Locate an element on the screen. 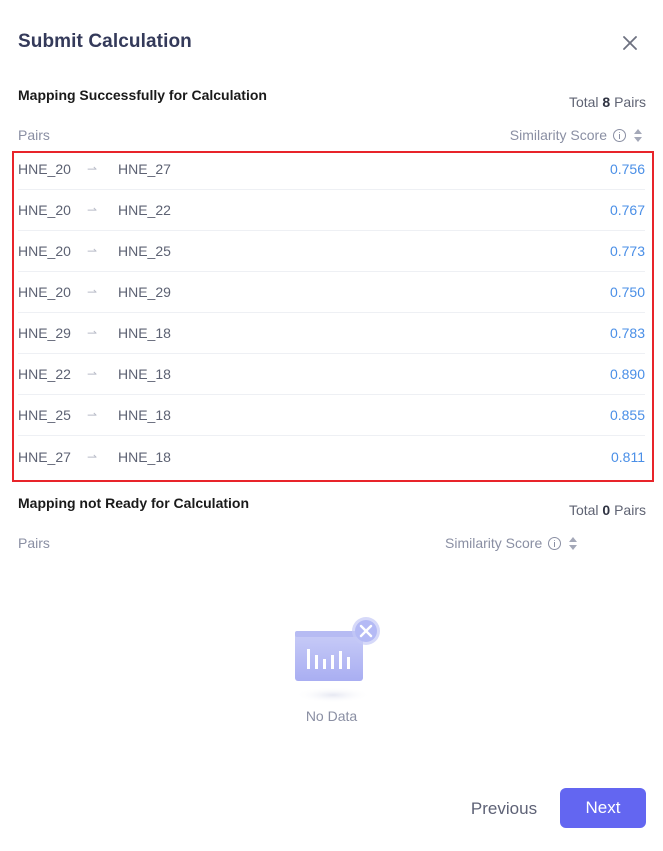  pair-target: HNE_27 is located at coordinates (144, 169).